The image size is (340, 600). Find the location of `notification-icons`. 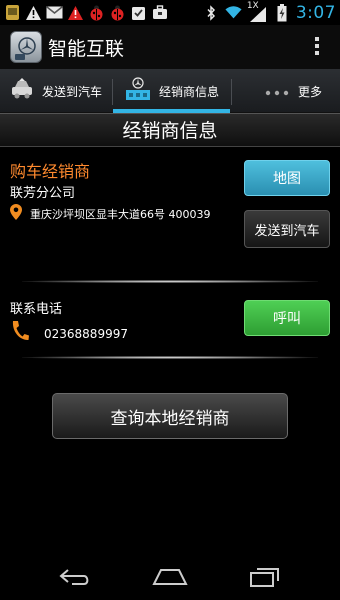

notification-icons is located at coordinates (86, 12).